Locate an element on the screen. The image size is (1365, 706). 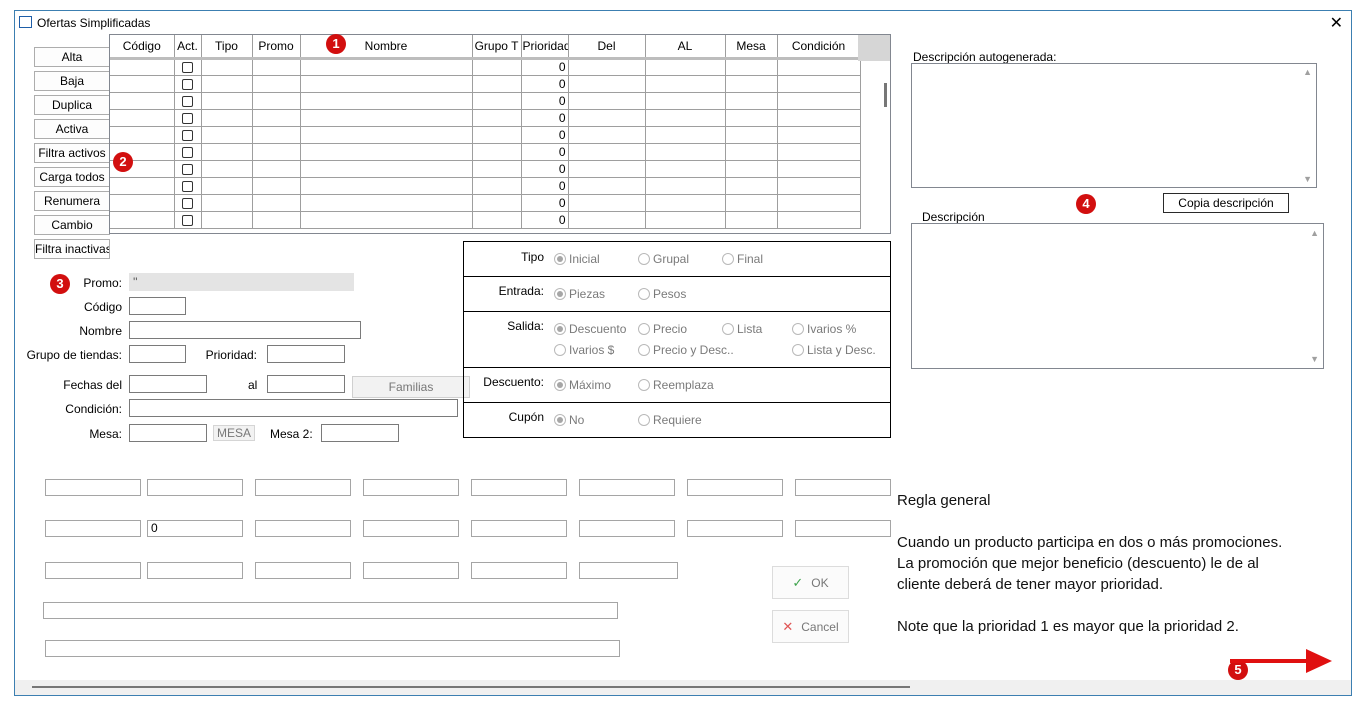
data-field: 0 is located at coordinates (195, 528).